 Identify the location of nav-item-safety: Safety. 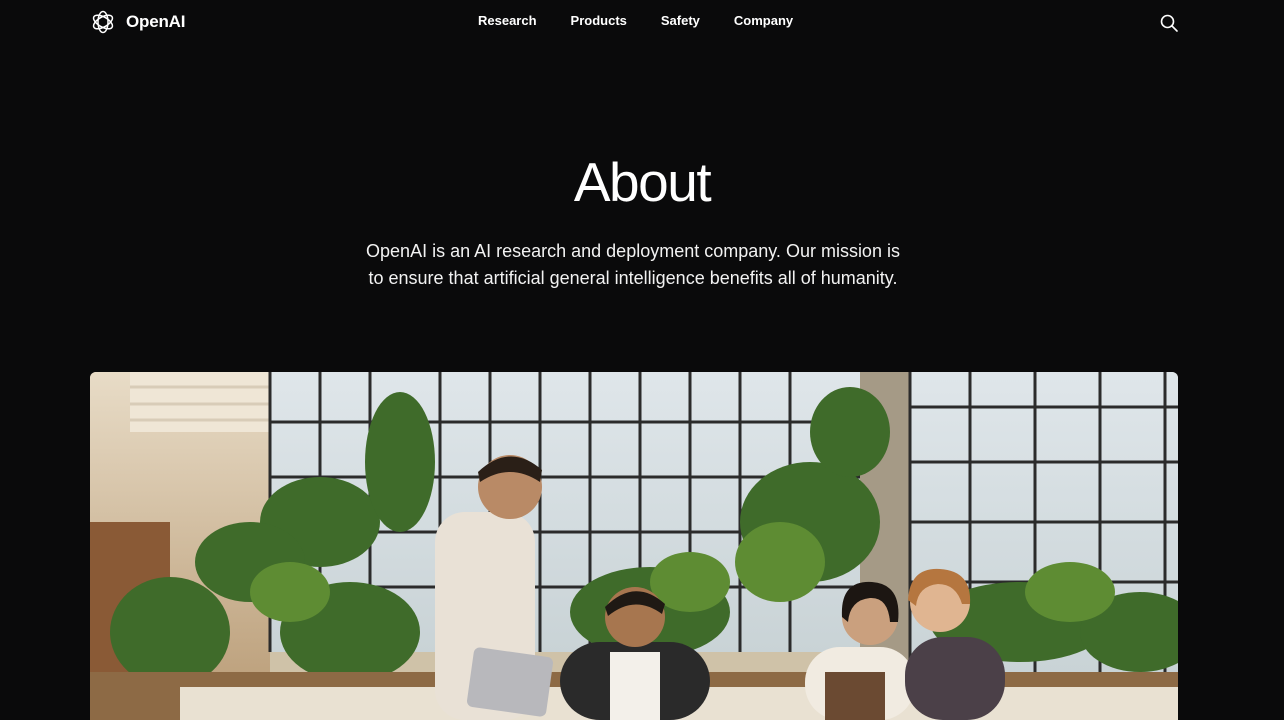
(680, 20).